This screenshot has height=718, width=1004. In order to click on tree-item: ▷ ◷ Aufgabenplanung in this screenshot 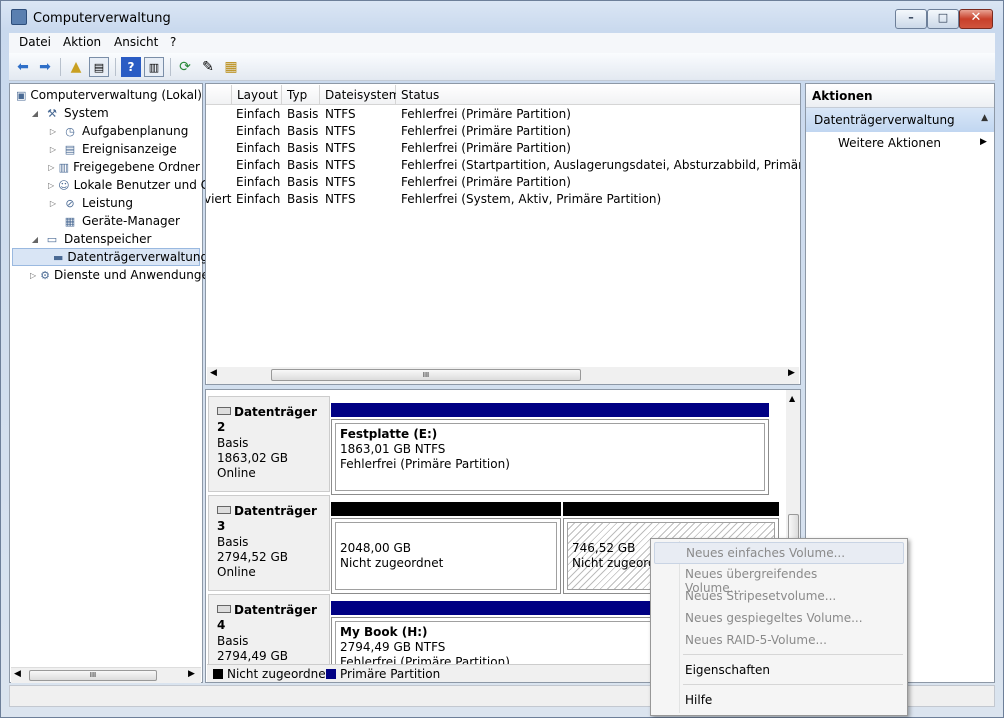, I will do `click(106, 131)`.